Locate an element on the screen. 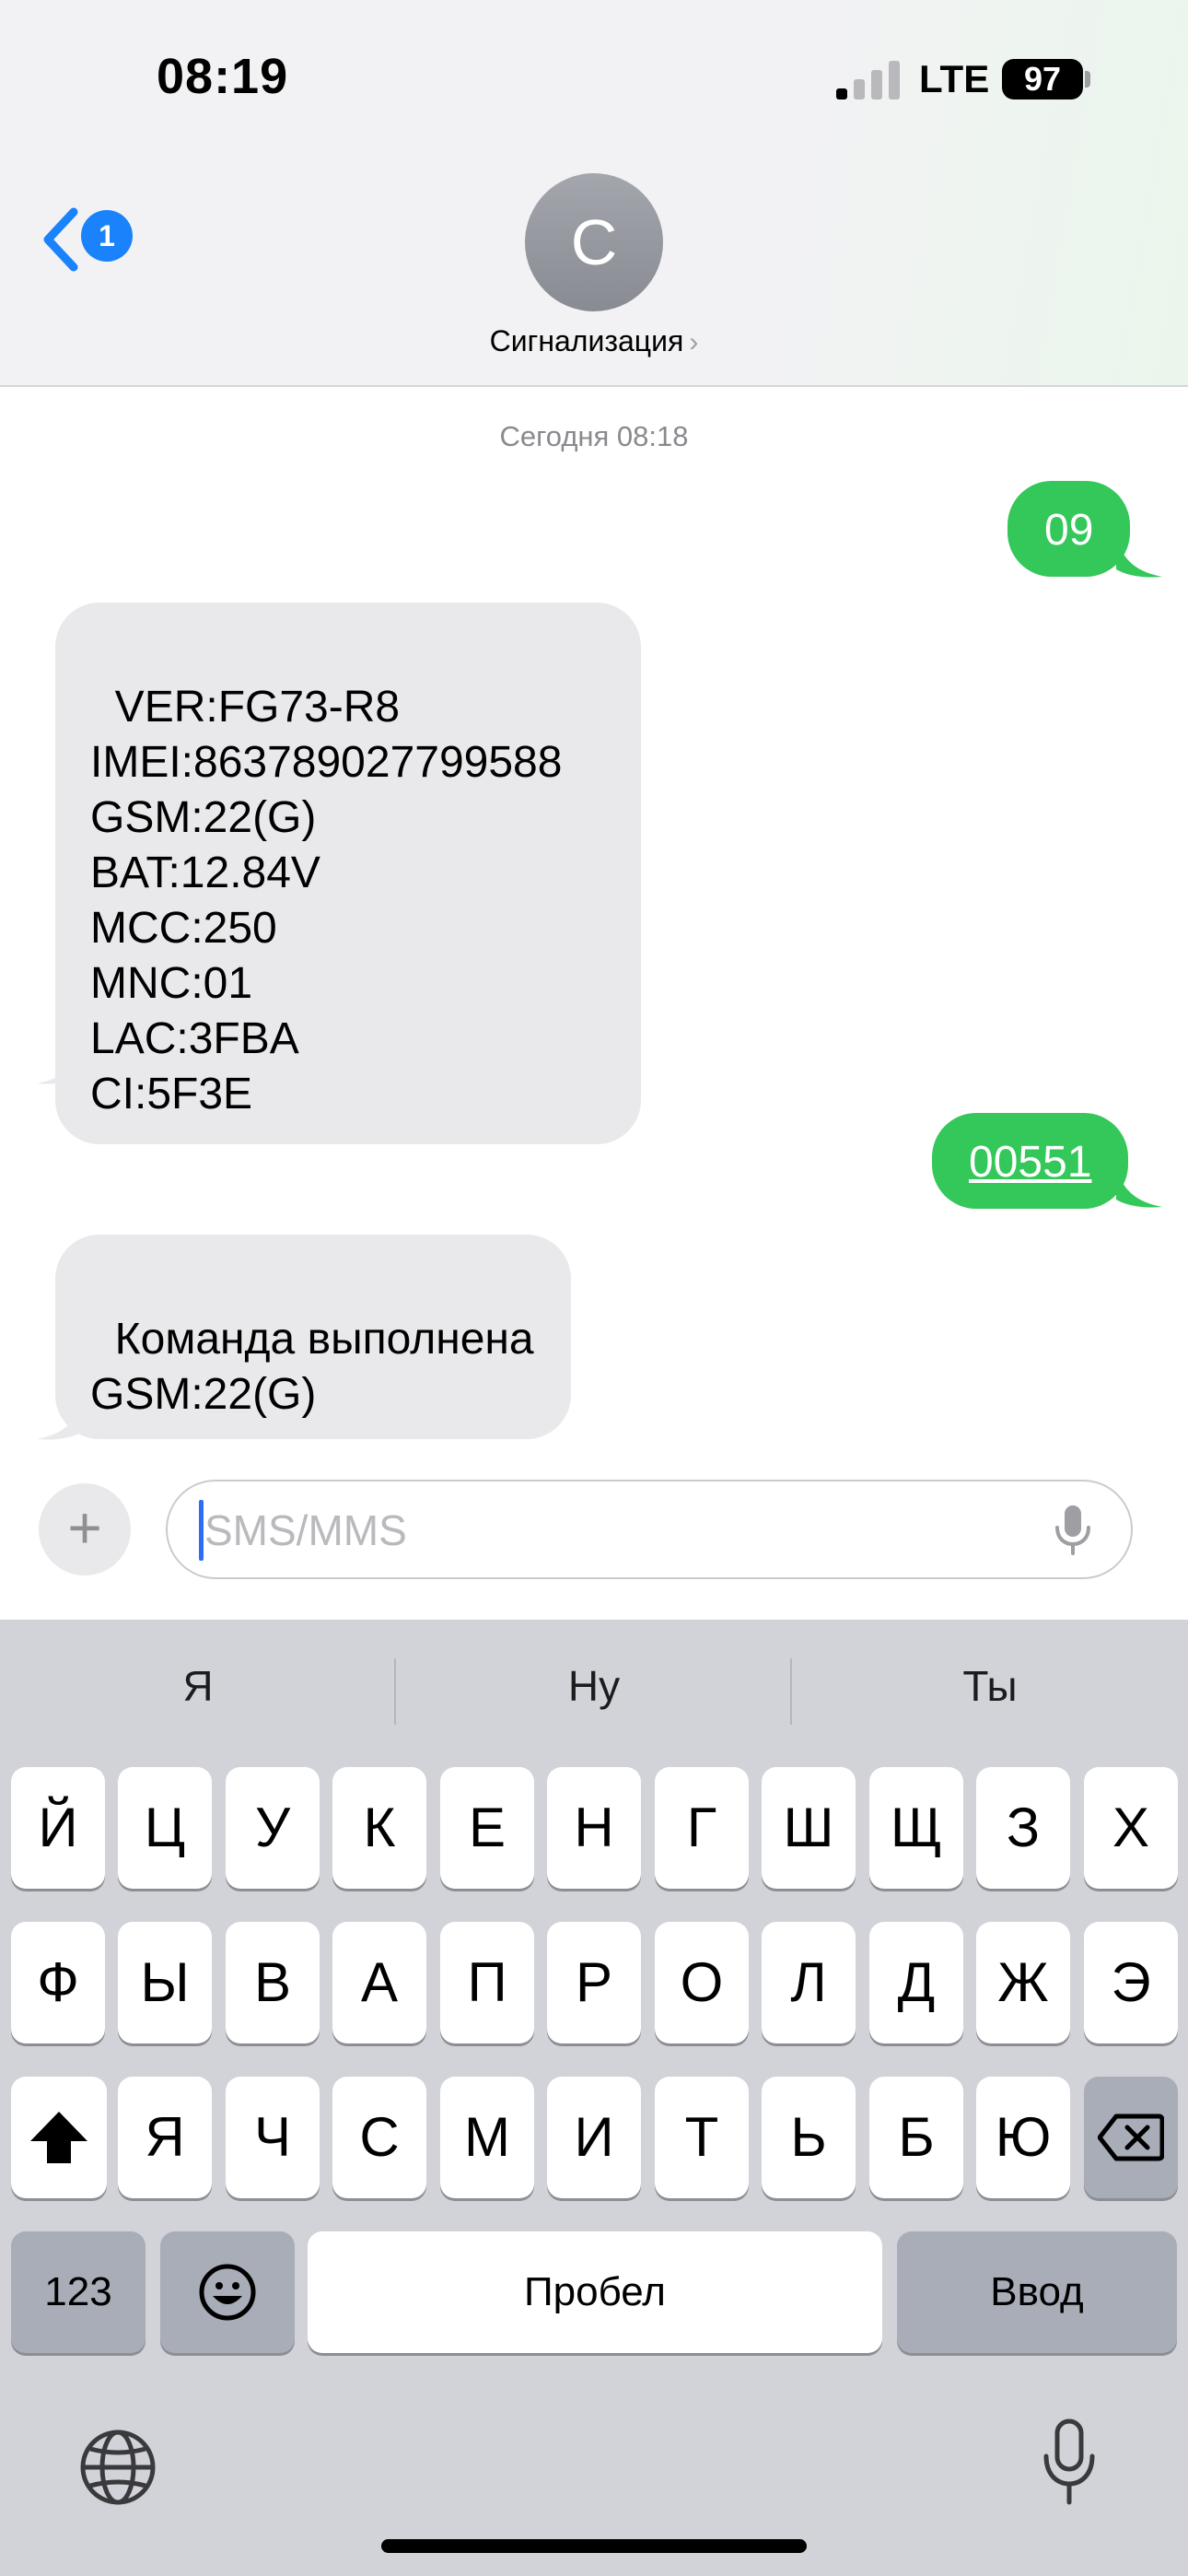 Image resolution: width=1188 pixels, height=2576 pixels. message-outgoing: 00551 is located at coordinates (1030, 1161).